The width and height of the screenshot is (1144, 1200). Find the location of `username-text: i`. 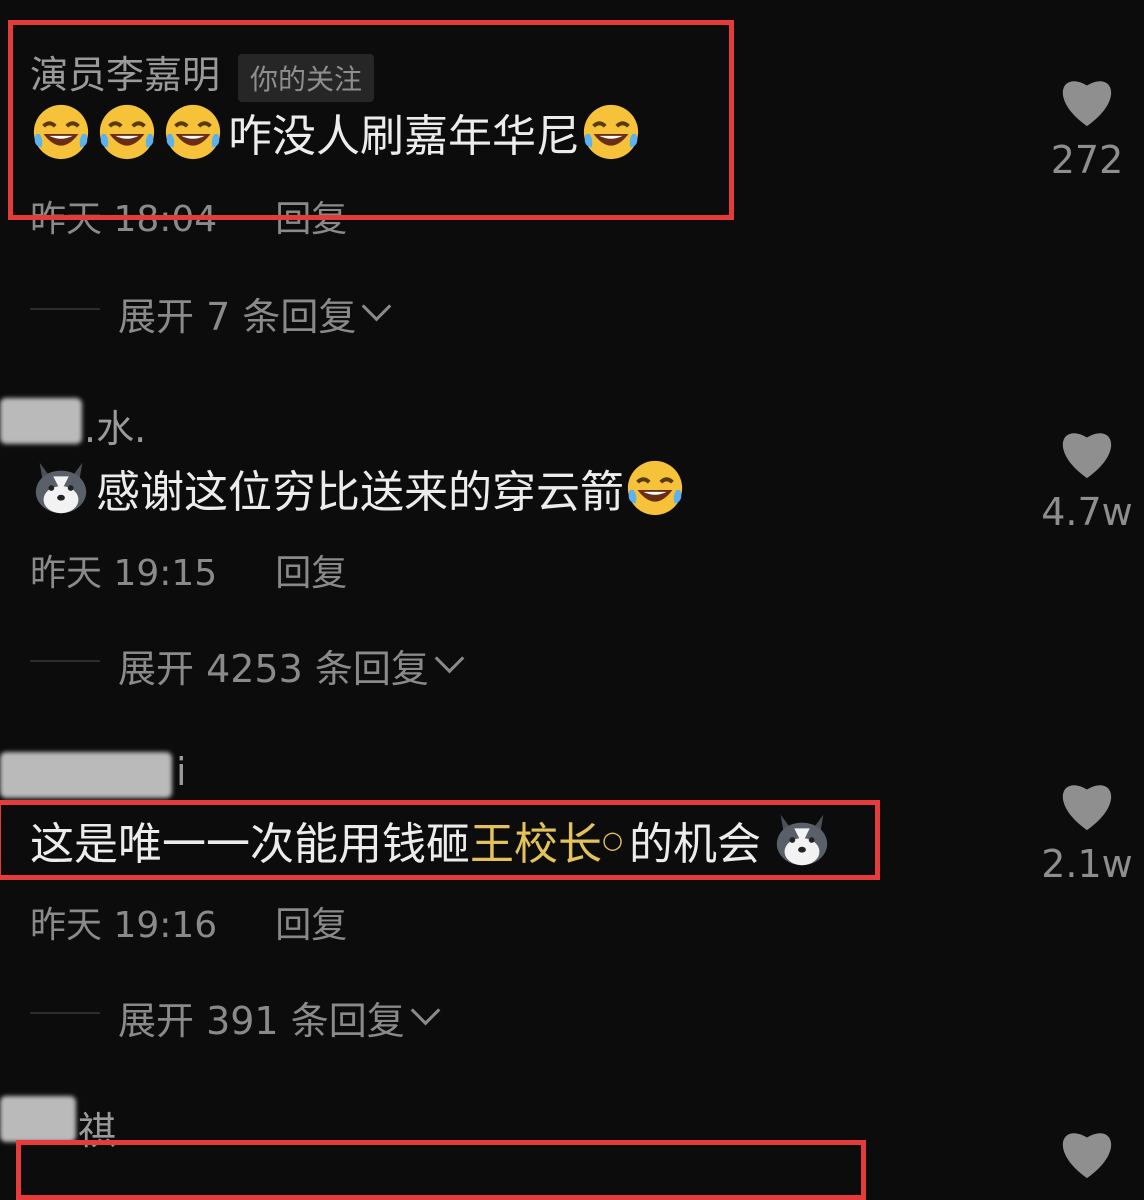

username-text: i is located at coordinates (181, 772).